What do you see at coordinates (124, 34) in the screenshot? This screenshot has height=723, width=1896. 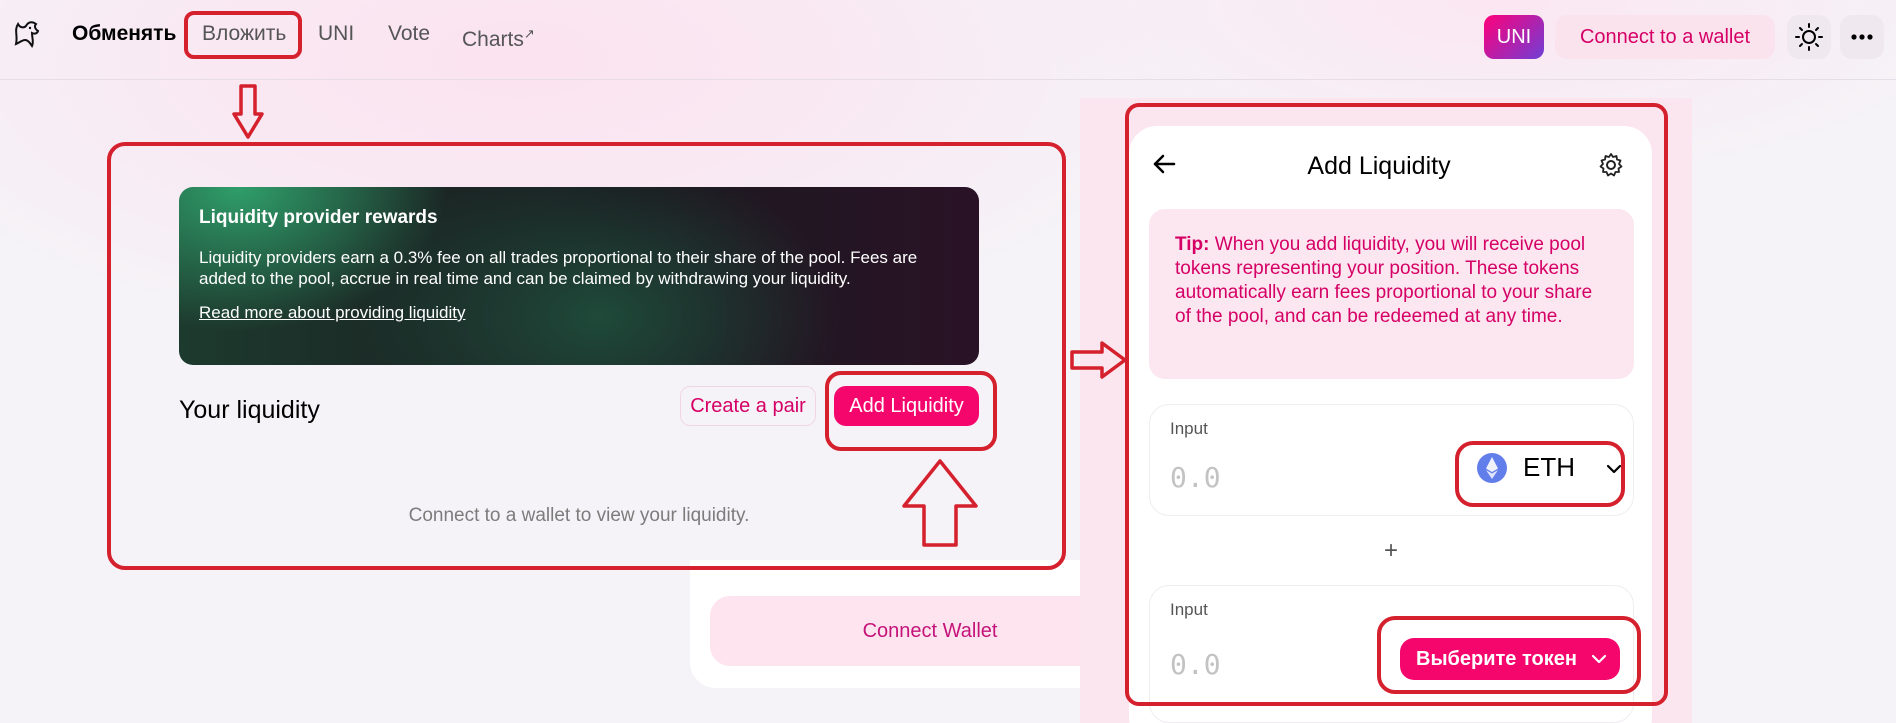 I see `nav-swap: Обменять` at bounding box center [124, 34].